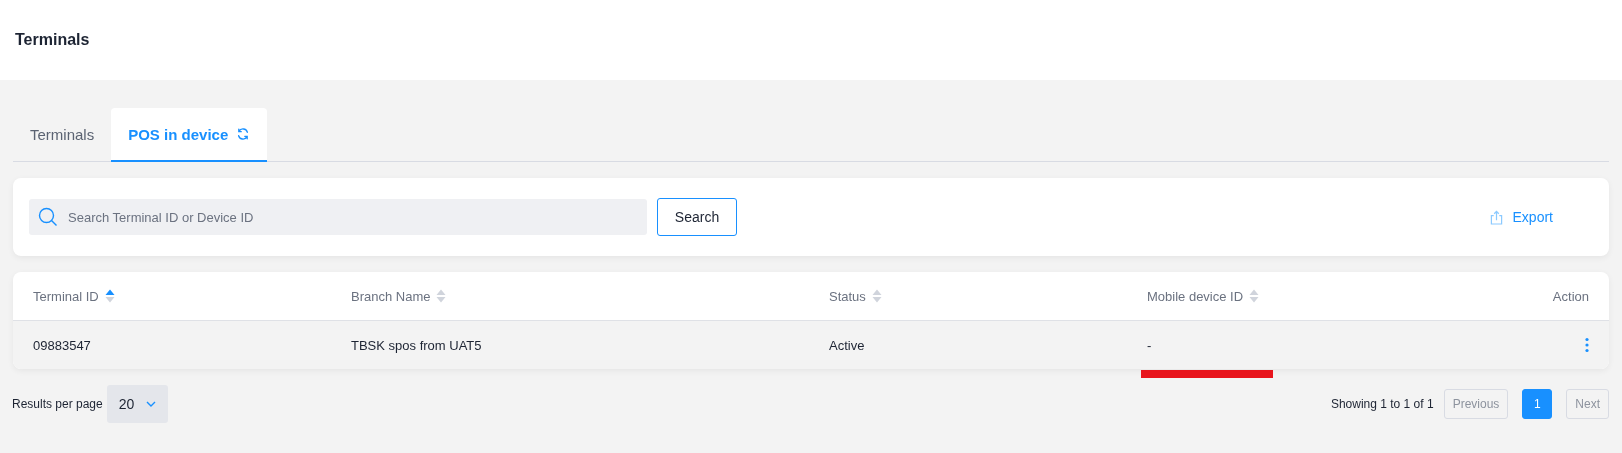  I want to click on search-field: Search Terminal ID or Device ID, so click(338, 217).